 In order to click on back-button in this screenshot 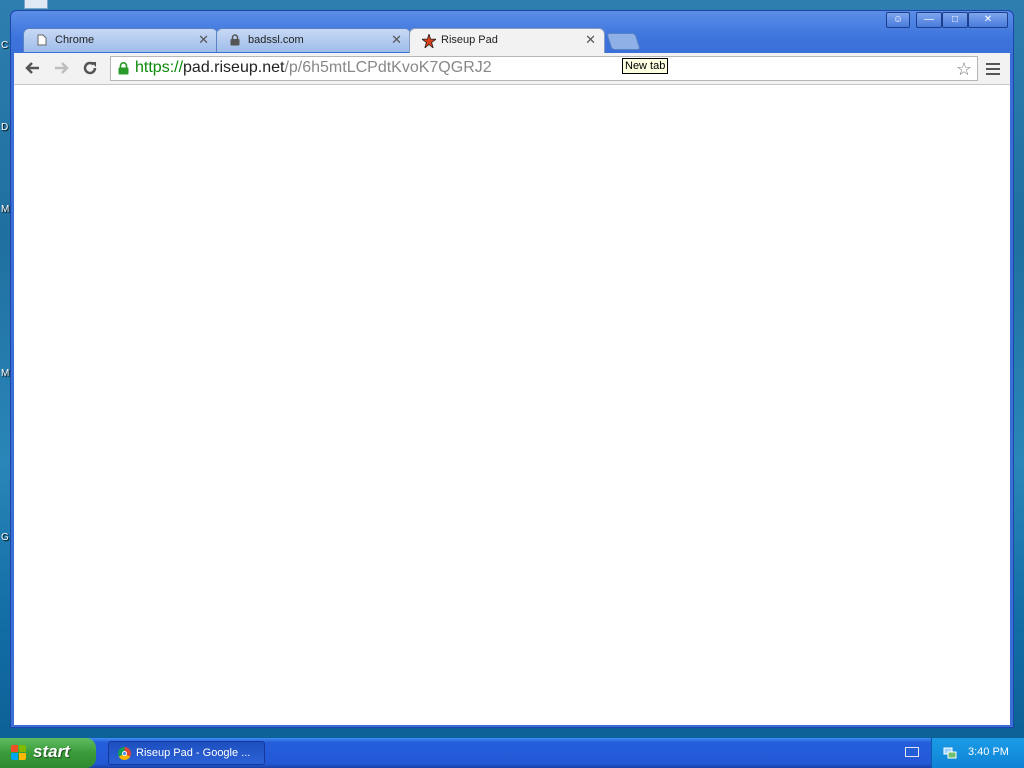, I will do `click(33, 69)`.